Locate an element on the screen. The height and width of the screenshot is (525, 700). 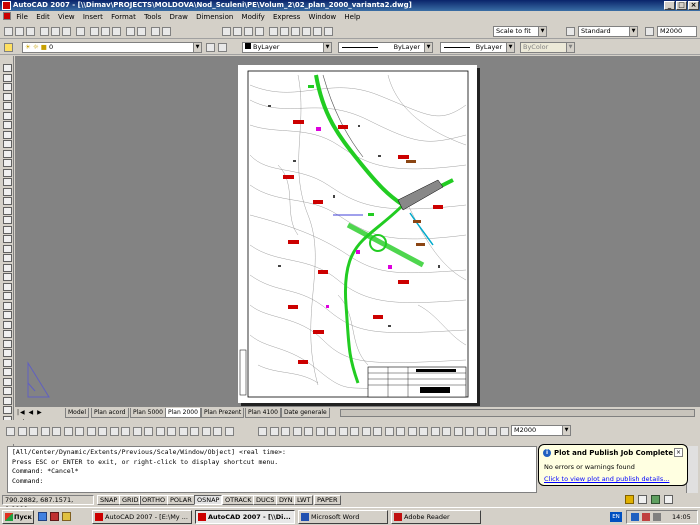
text-style-icon is located at coordinates (570, 31).